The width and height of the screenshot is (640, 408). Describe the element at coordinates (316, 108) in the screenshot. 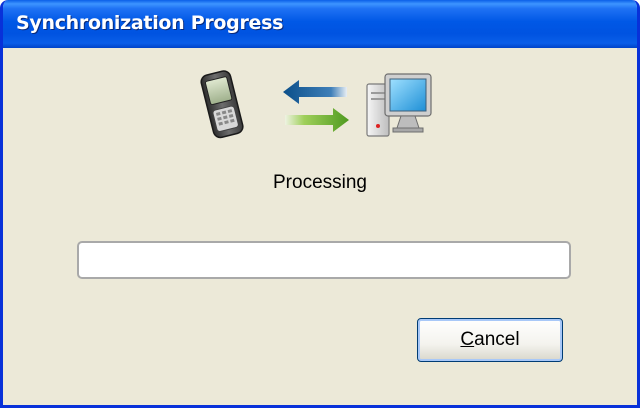

I see `sync-arrows-icon` at that location.